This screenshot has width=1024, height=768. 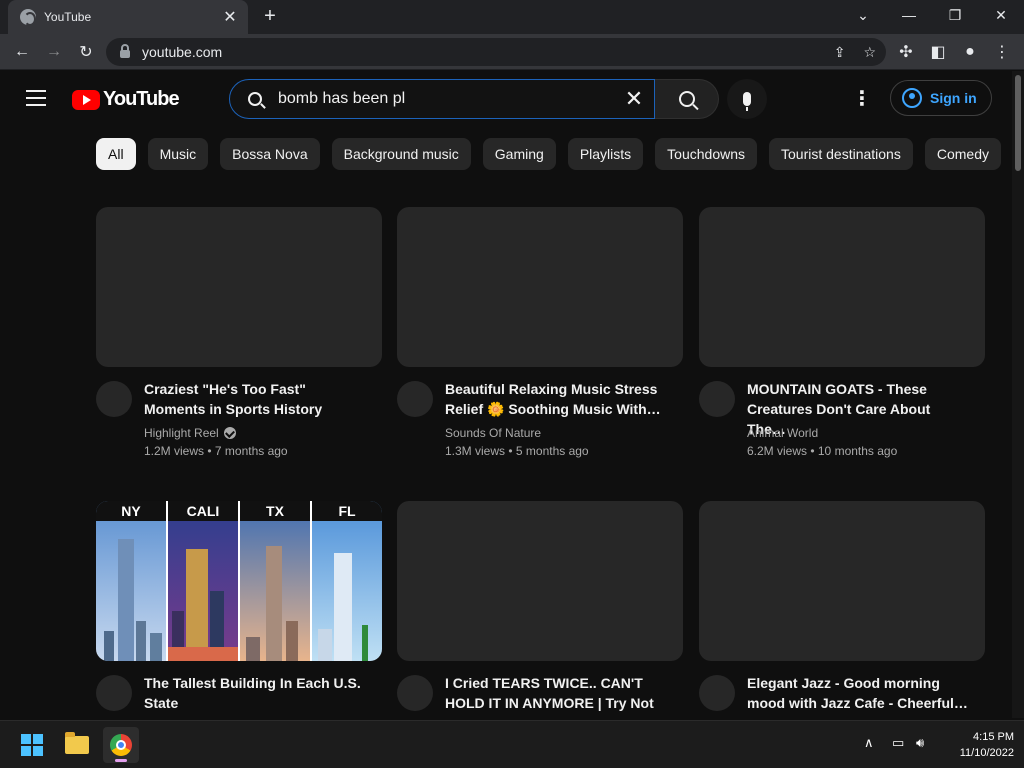 What do you see at coordinates (446, 99) in the screenshot?
I see `search-query: bomb has been pl` at bounding box center [446, 99].